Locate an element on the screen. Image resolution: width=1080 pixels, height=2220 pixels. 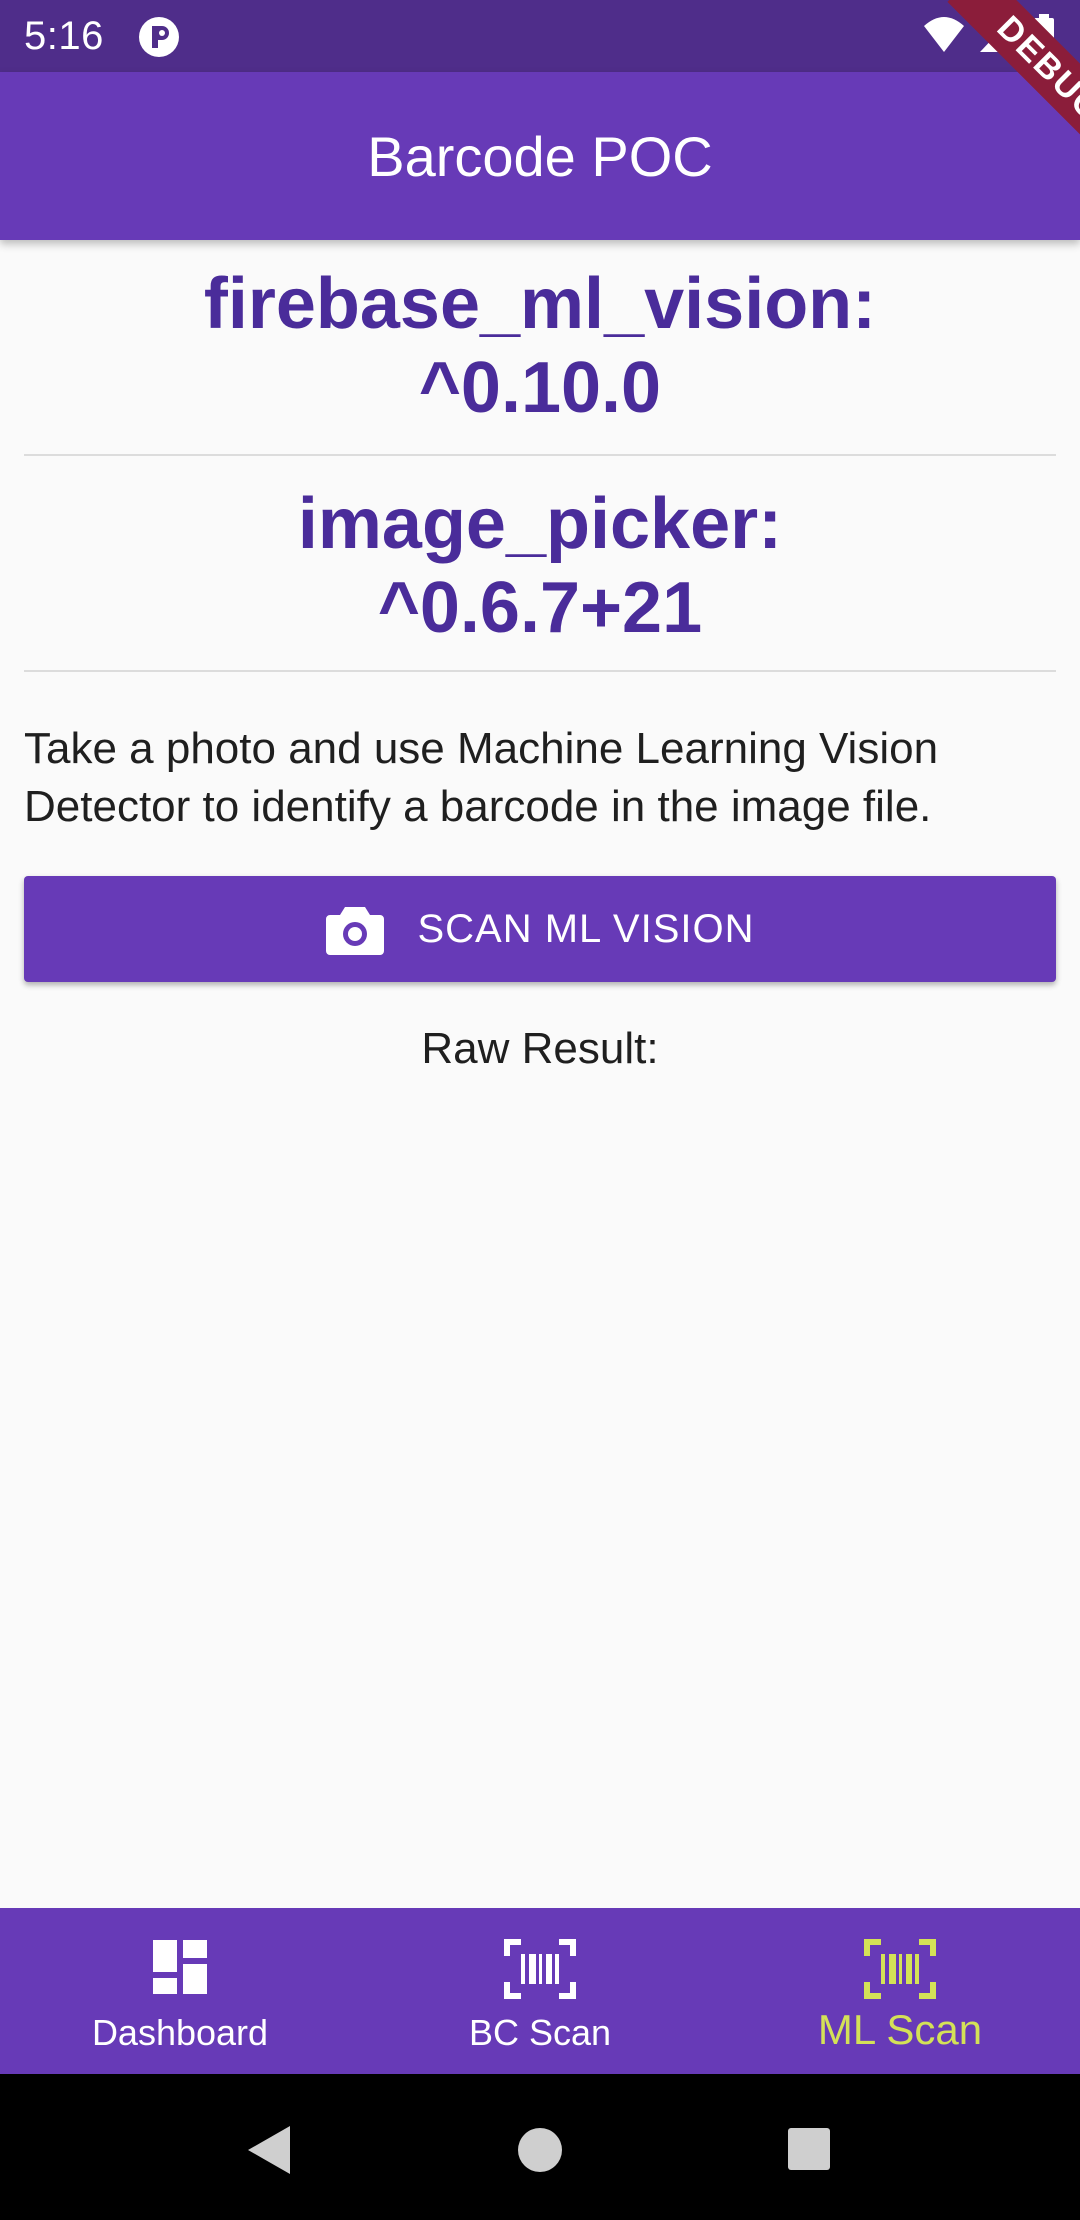
scan-ml-vision-button: SCAN ML VISION is located at coordinates (540, 929).